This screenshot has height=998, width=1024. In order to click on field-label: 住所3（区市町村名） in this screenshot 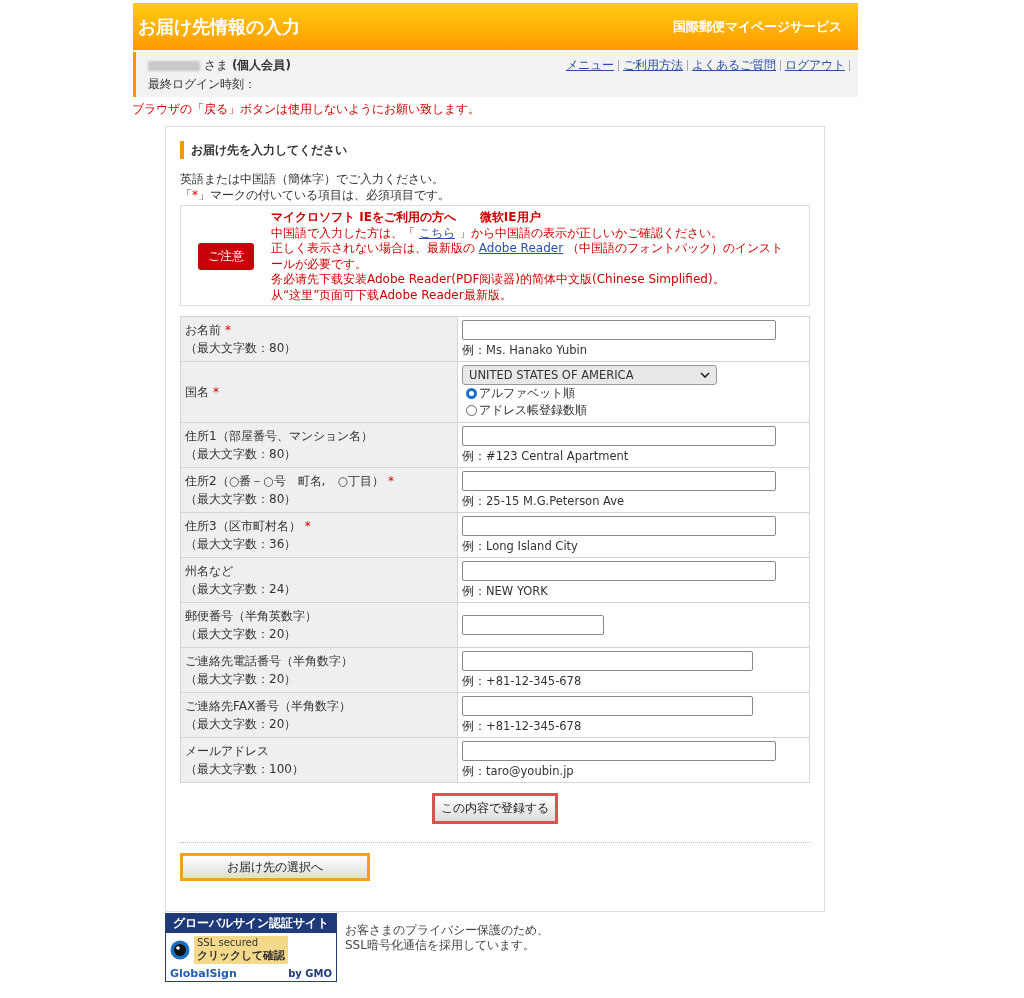, I will do `click(243, 526)`.